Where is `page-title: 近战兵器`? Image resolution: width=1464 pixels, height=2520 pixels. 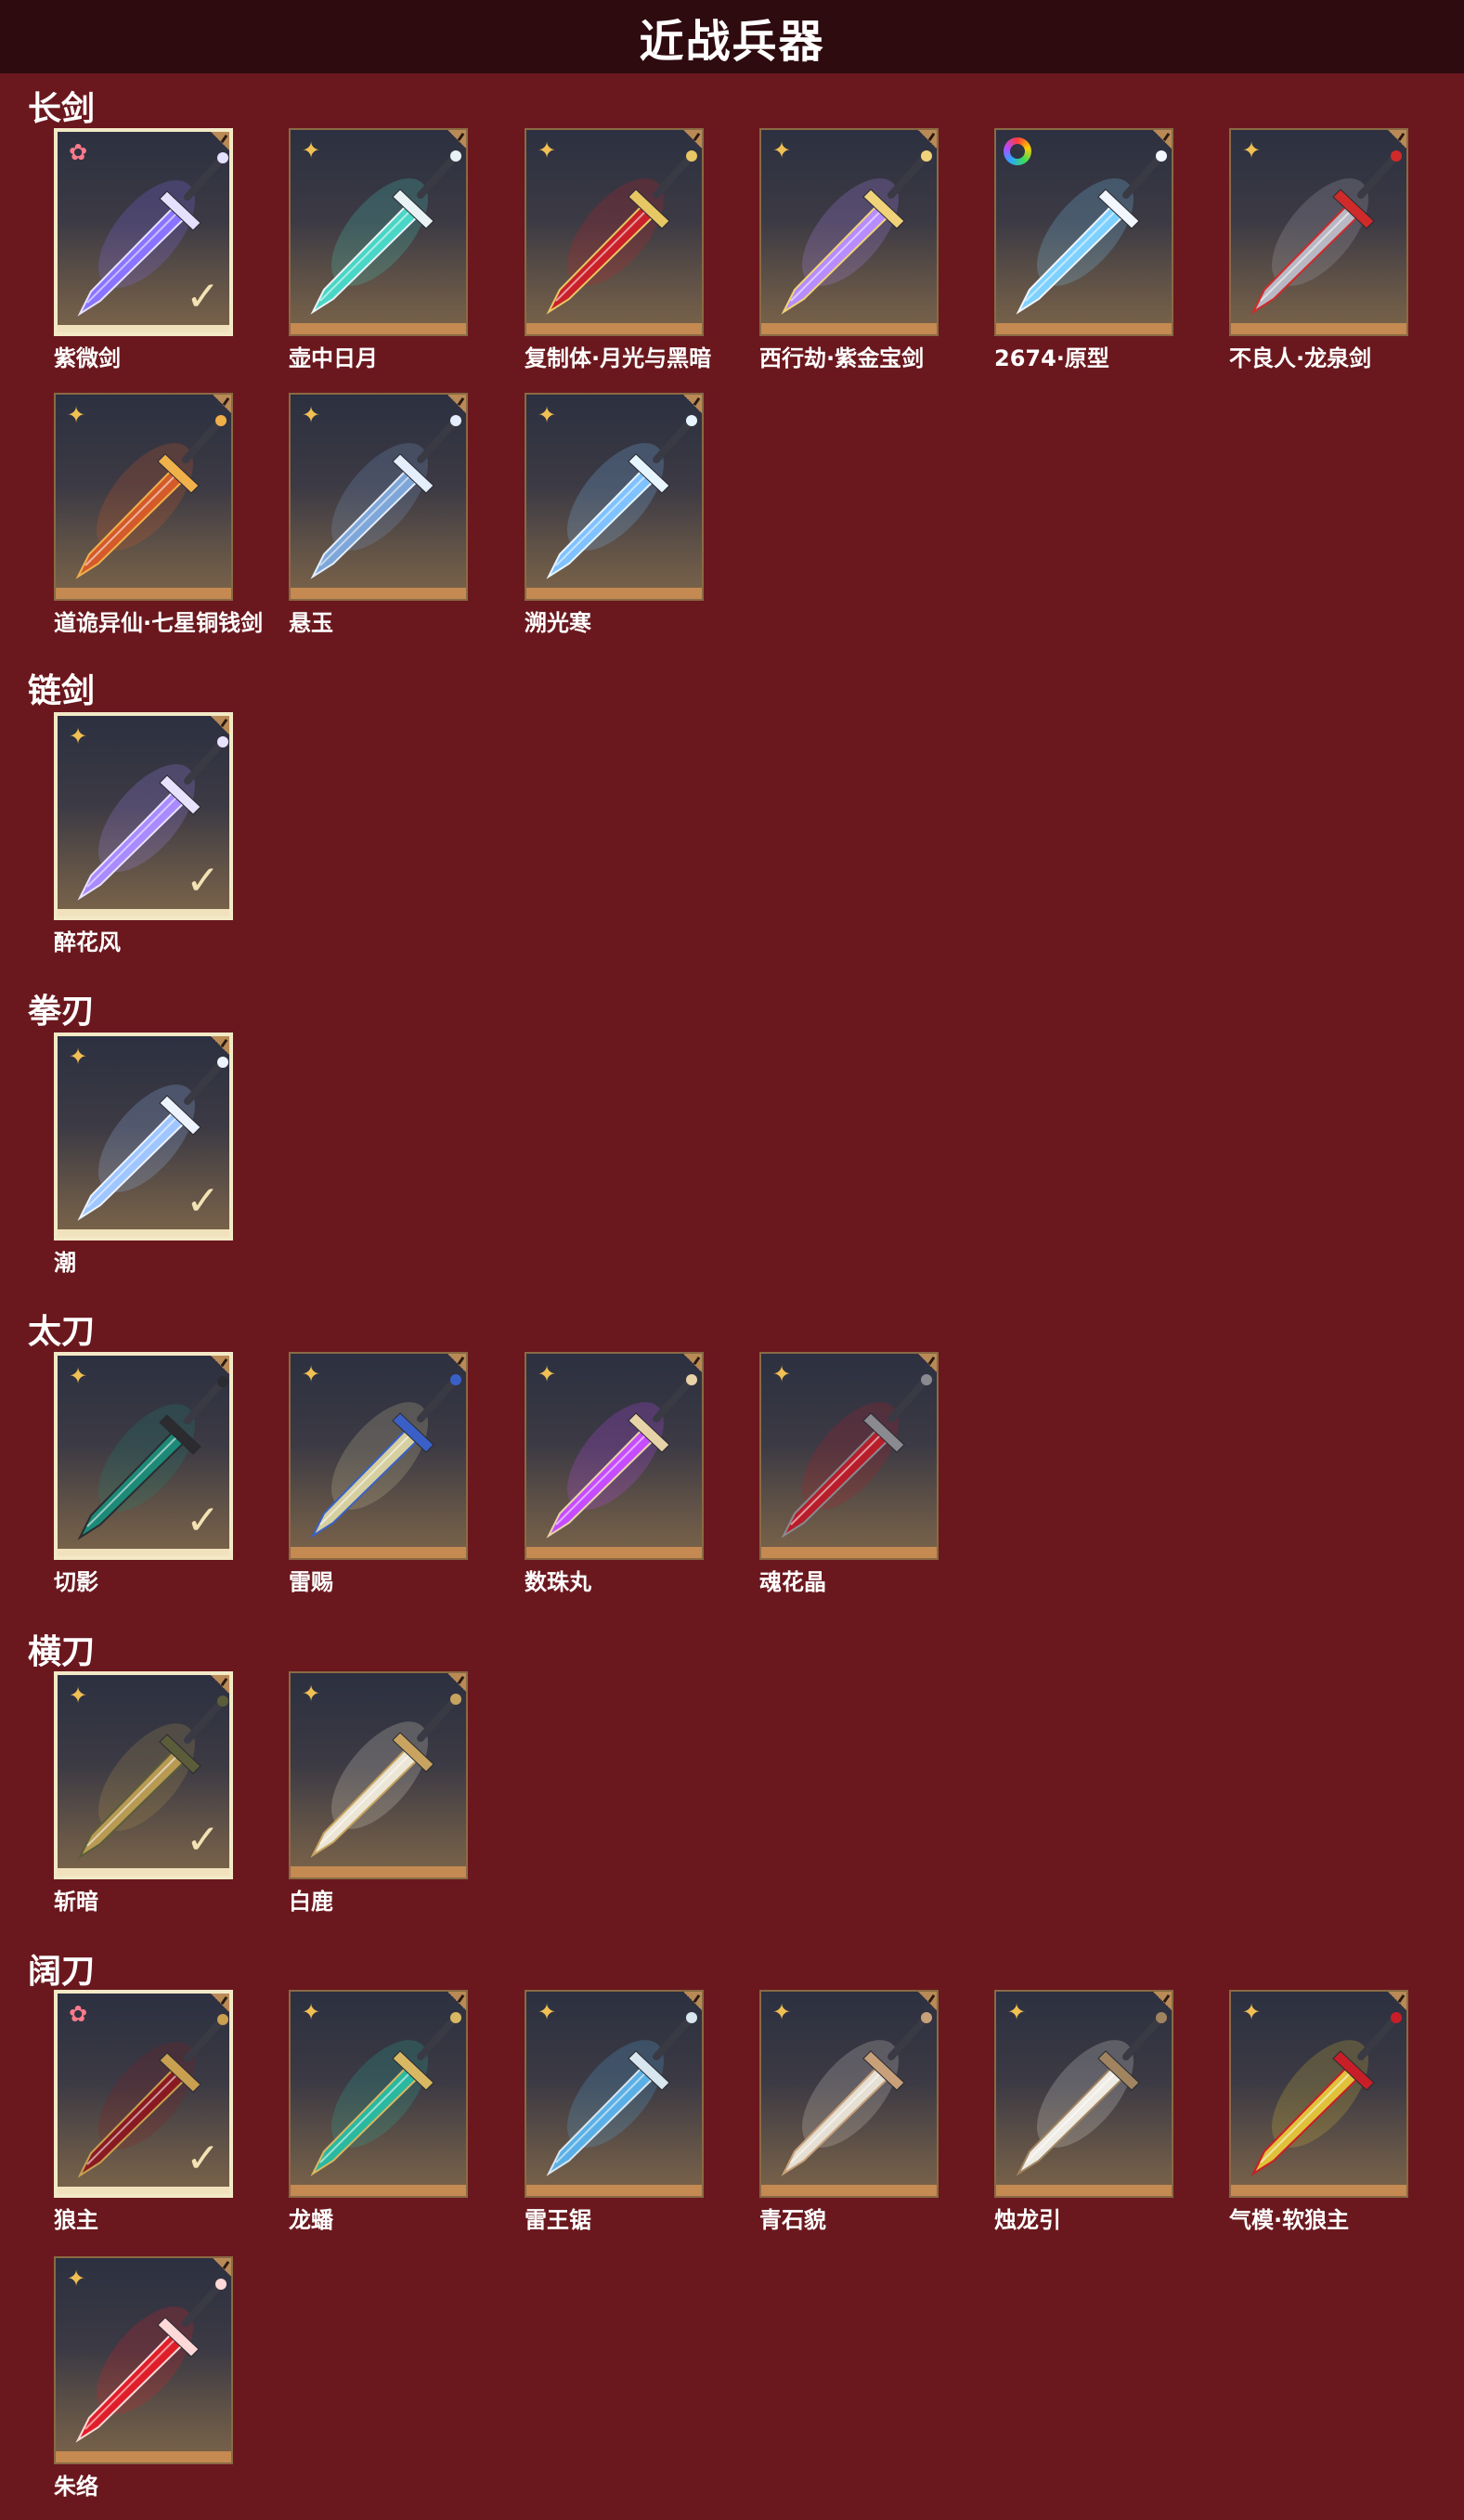 page-title: 近战兵器 is located at coordinates (732, 41).